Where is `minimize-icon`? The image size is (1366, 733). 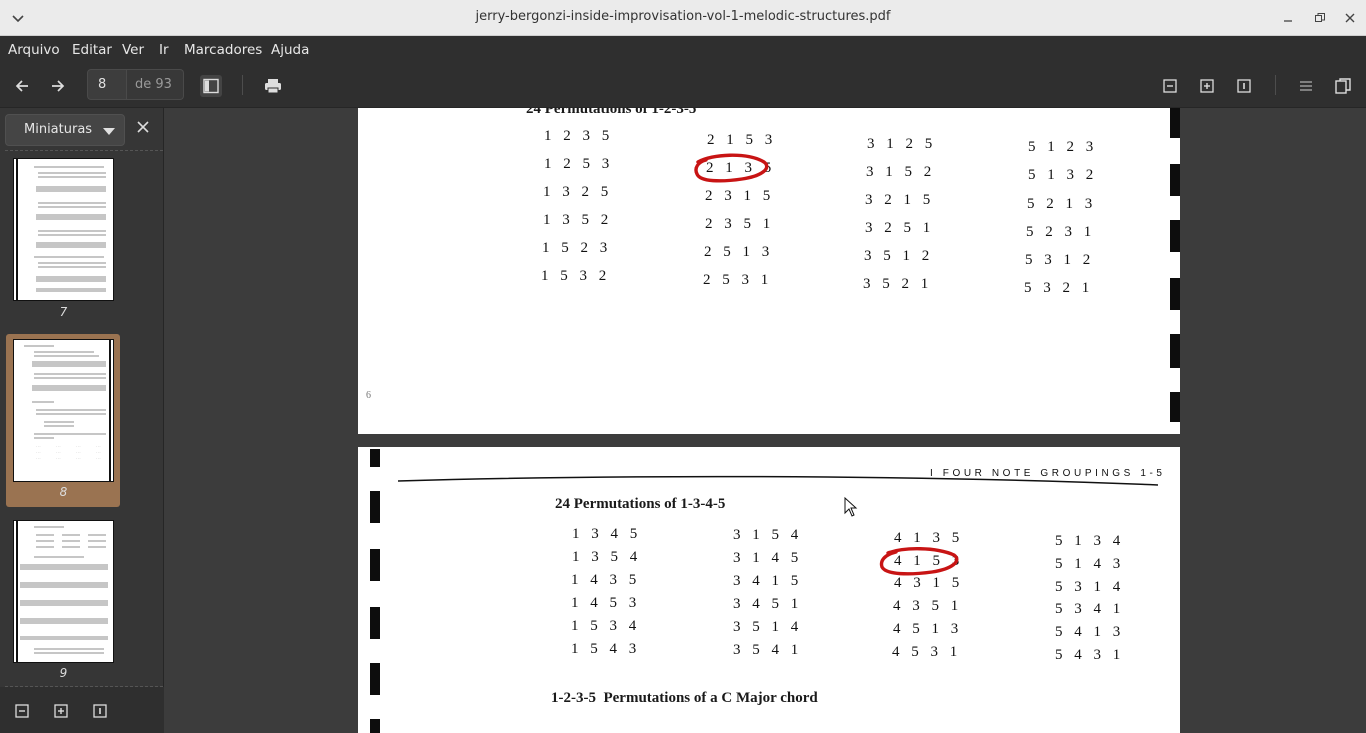
minimize-icon is located at coordinates (1288, 18).